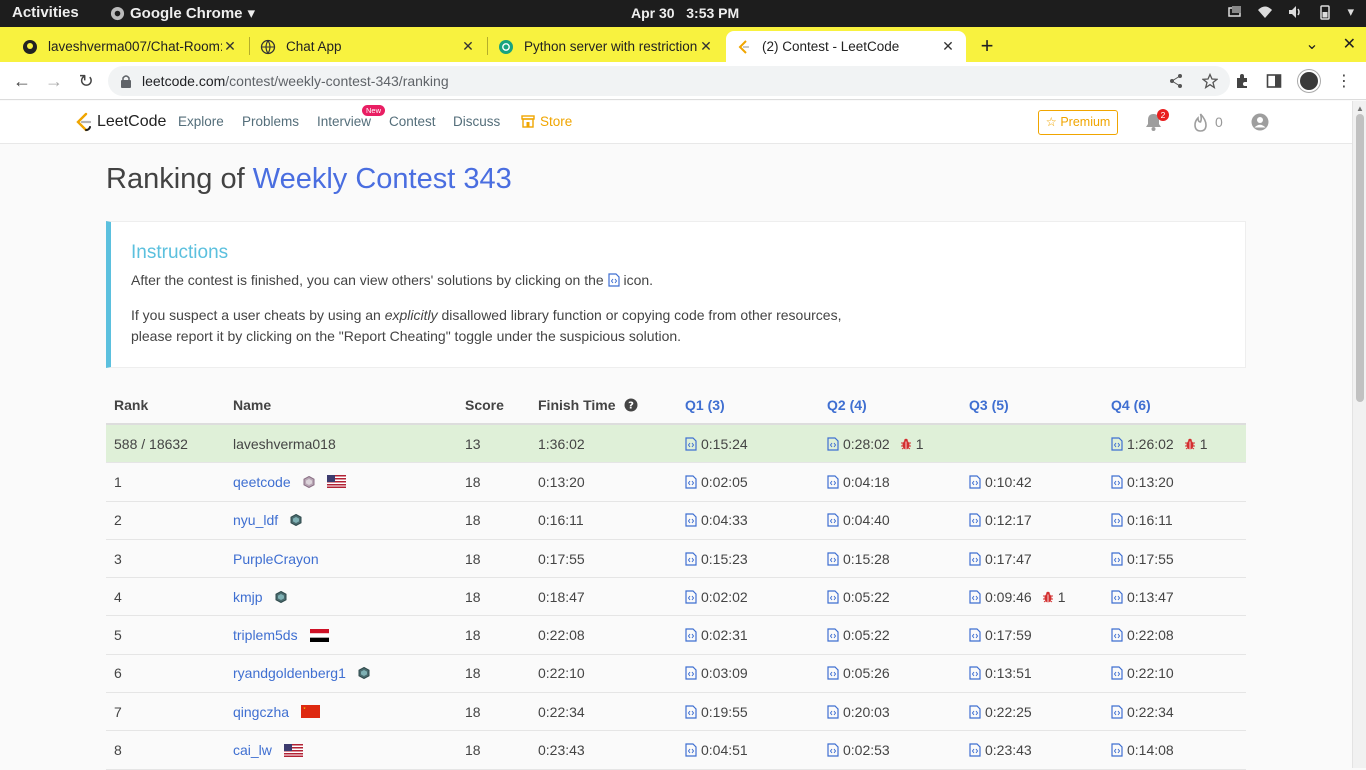 Image resolution: width=1366 pixels, height=770 pixels. Describe the element at coordinates (1142, 597) in the screenshot. I see `cell-q4: 0:13:47` at that location.